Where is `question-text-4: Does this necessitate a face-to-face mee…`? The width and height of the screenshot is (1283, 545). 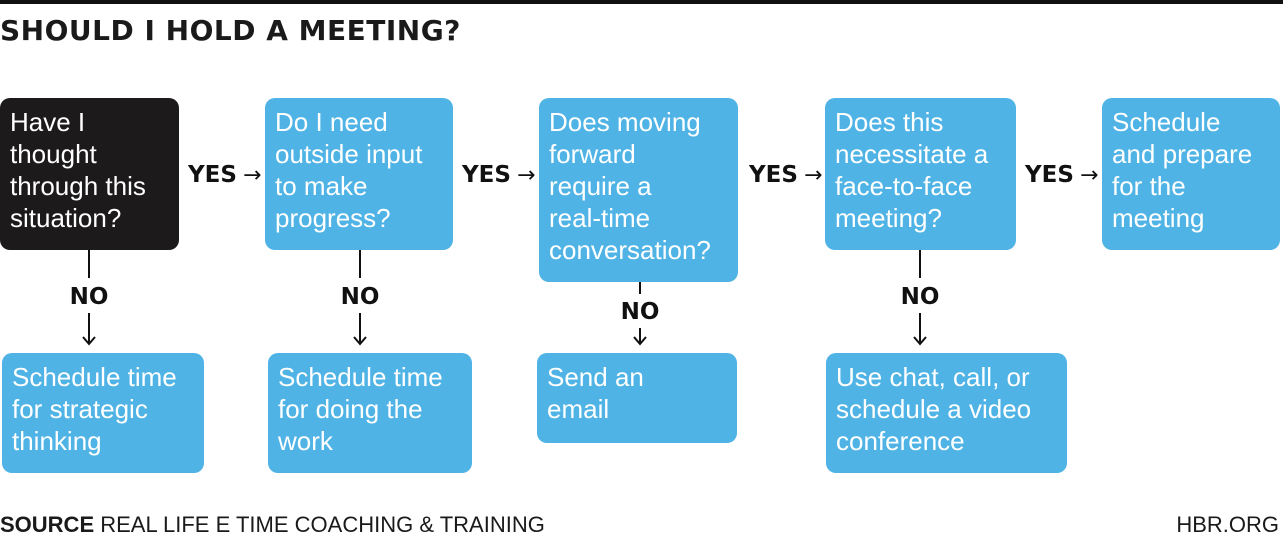
question-text-4: Does this necessitate a face-to-face mee… is located at coordinates (912, 170).